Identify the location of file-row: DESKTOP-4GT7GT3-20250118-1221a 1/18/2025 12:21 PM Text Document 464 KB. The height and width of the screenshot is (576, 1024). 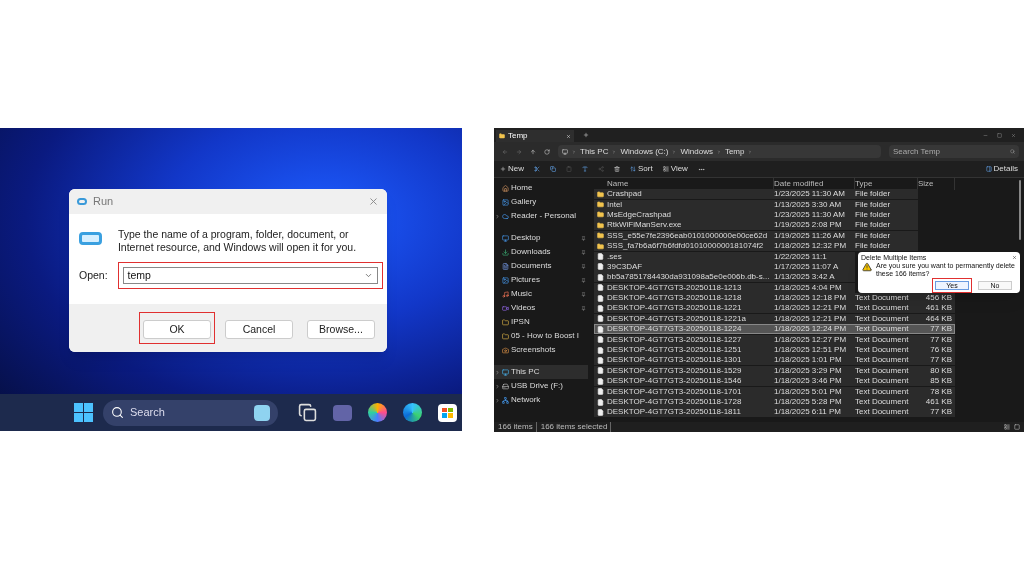
(774, 318).